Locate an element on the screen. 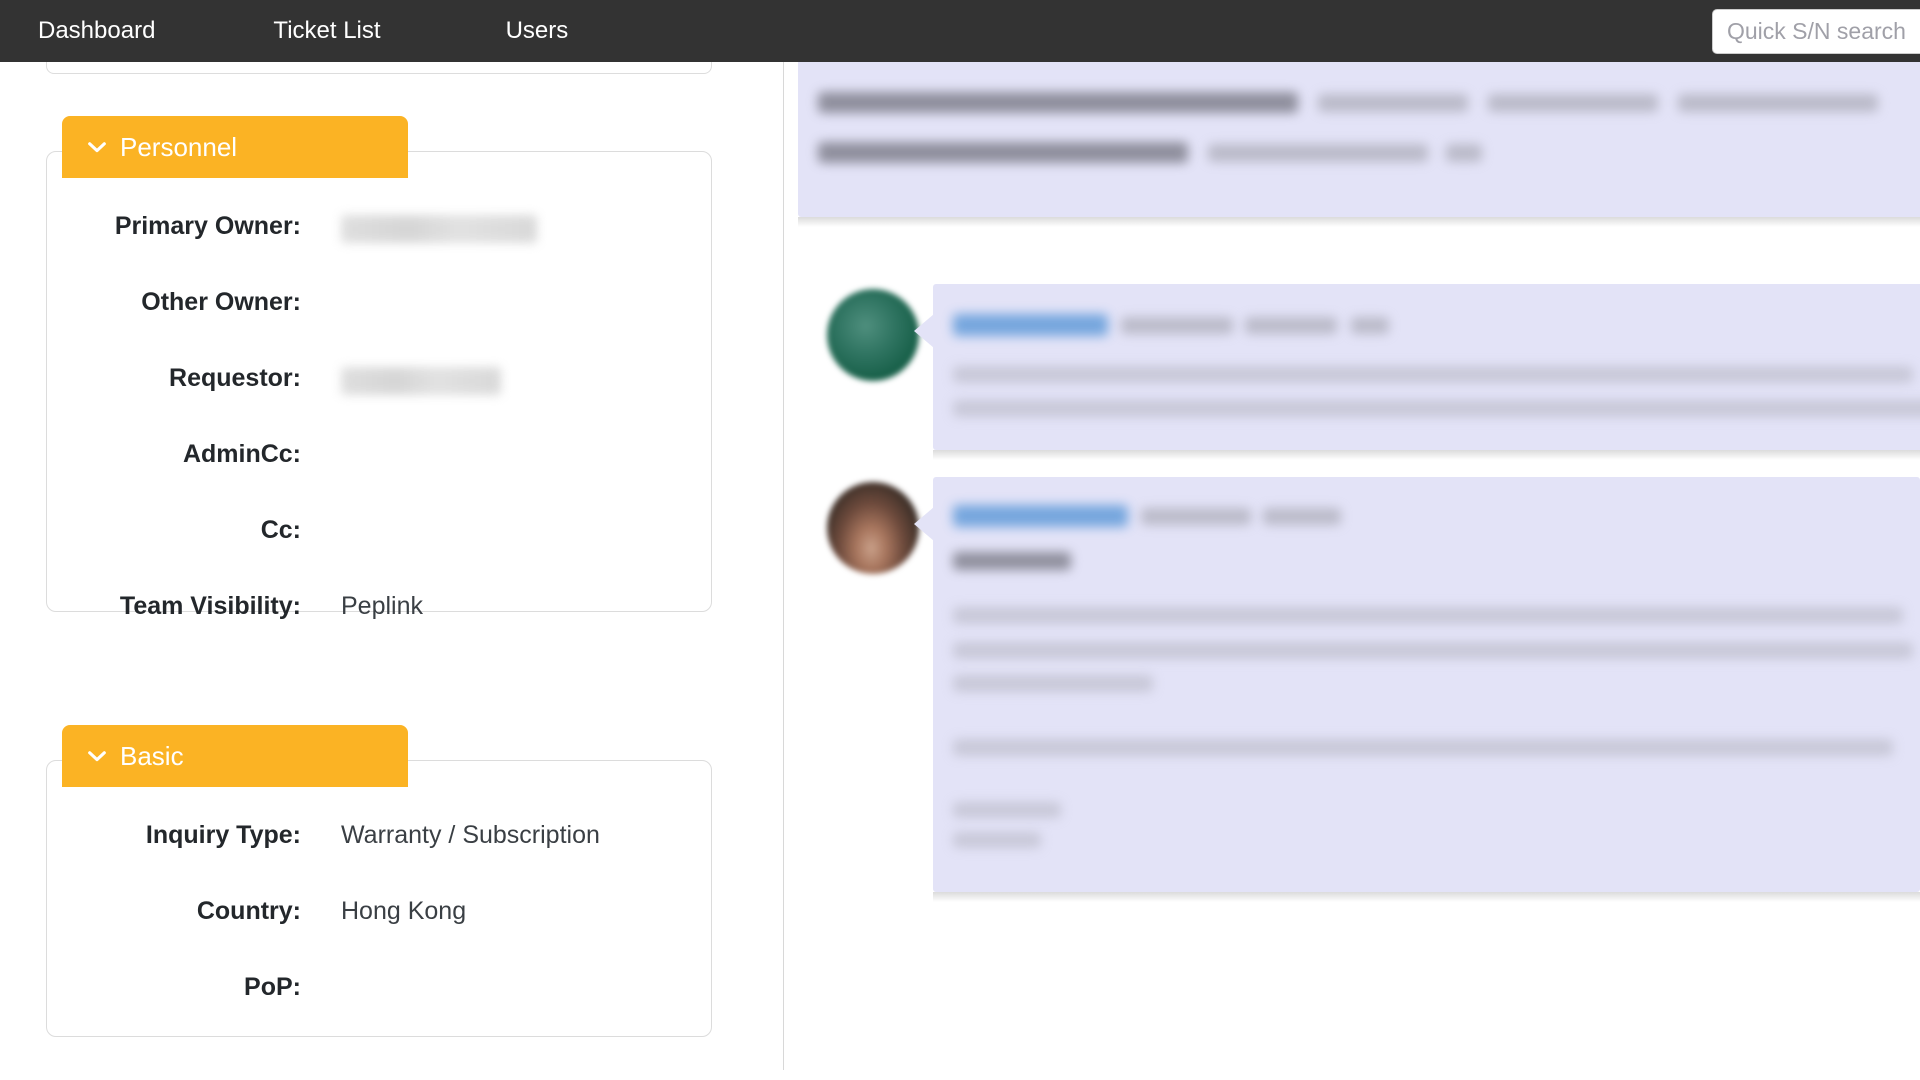 The width and height of the screenshot is (1920, 1080). field-row-inquiry-type: Inquiry Type: Warranty / Subscription is located at coordinates (379, 859).